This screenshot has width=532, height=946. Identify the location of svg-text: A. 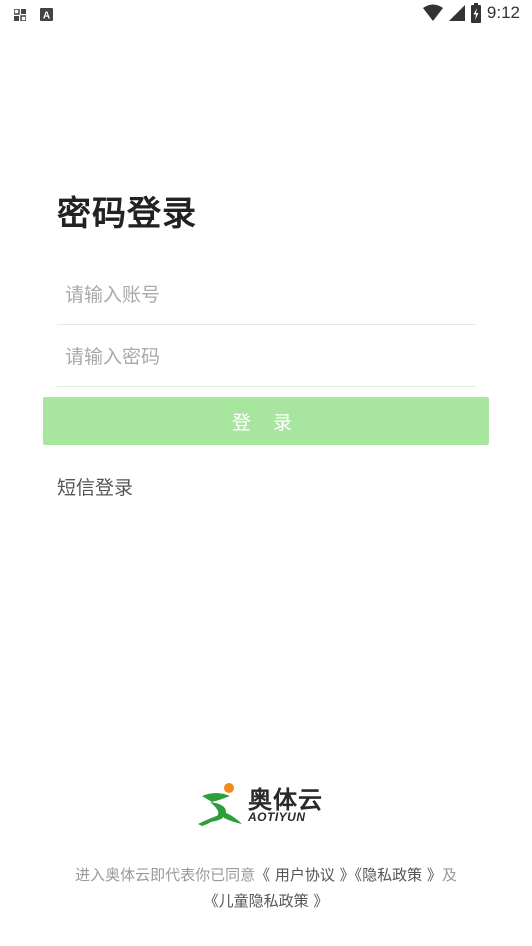
(46, 16).